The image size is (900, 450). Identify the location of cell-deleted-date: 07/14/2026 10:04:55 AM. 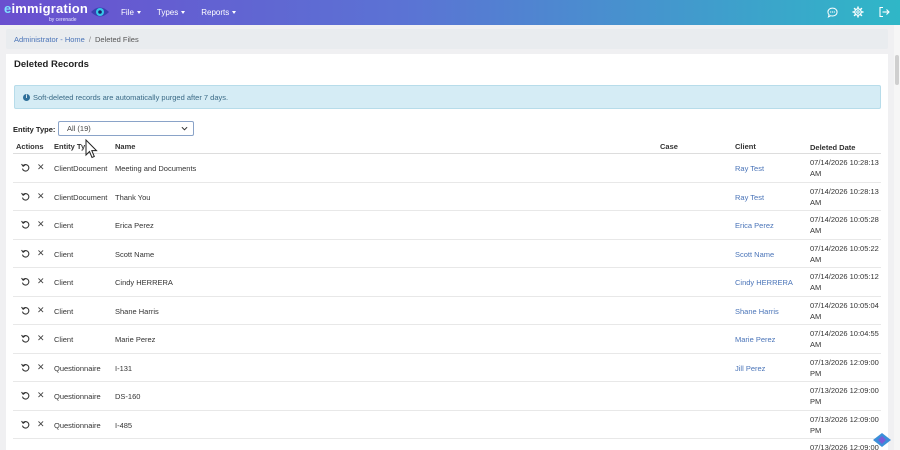
(844, 339).